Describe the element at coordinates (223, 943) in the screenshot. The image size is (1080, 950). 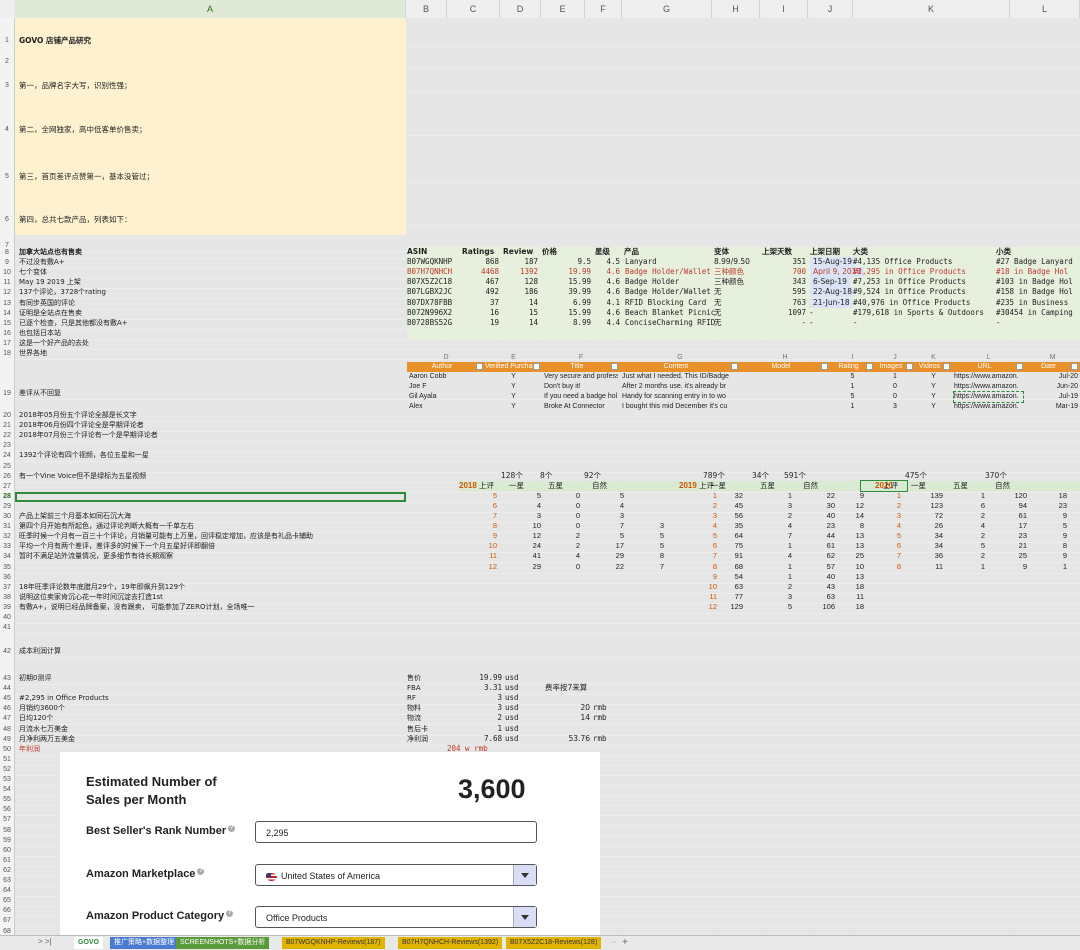
I see `sheet-tab: SCREENSHOTS+数据分析` at that location.